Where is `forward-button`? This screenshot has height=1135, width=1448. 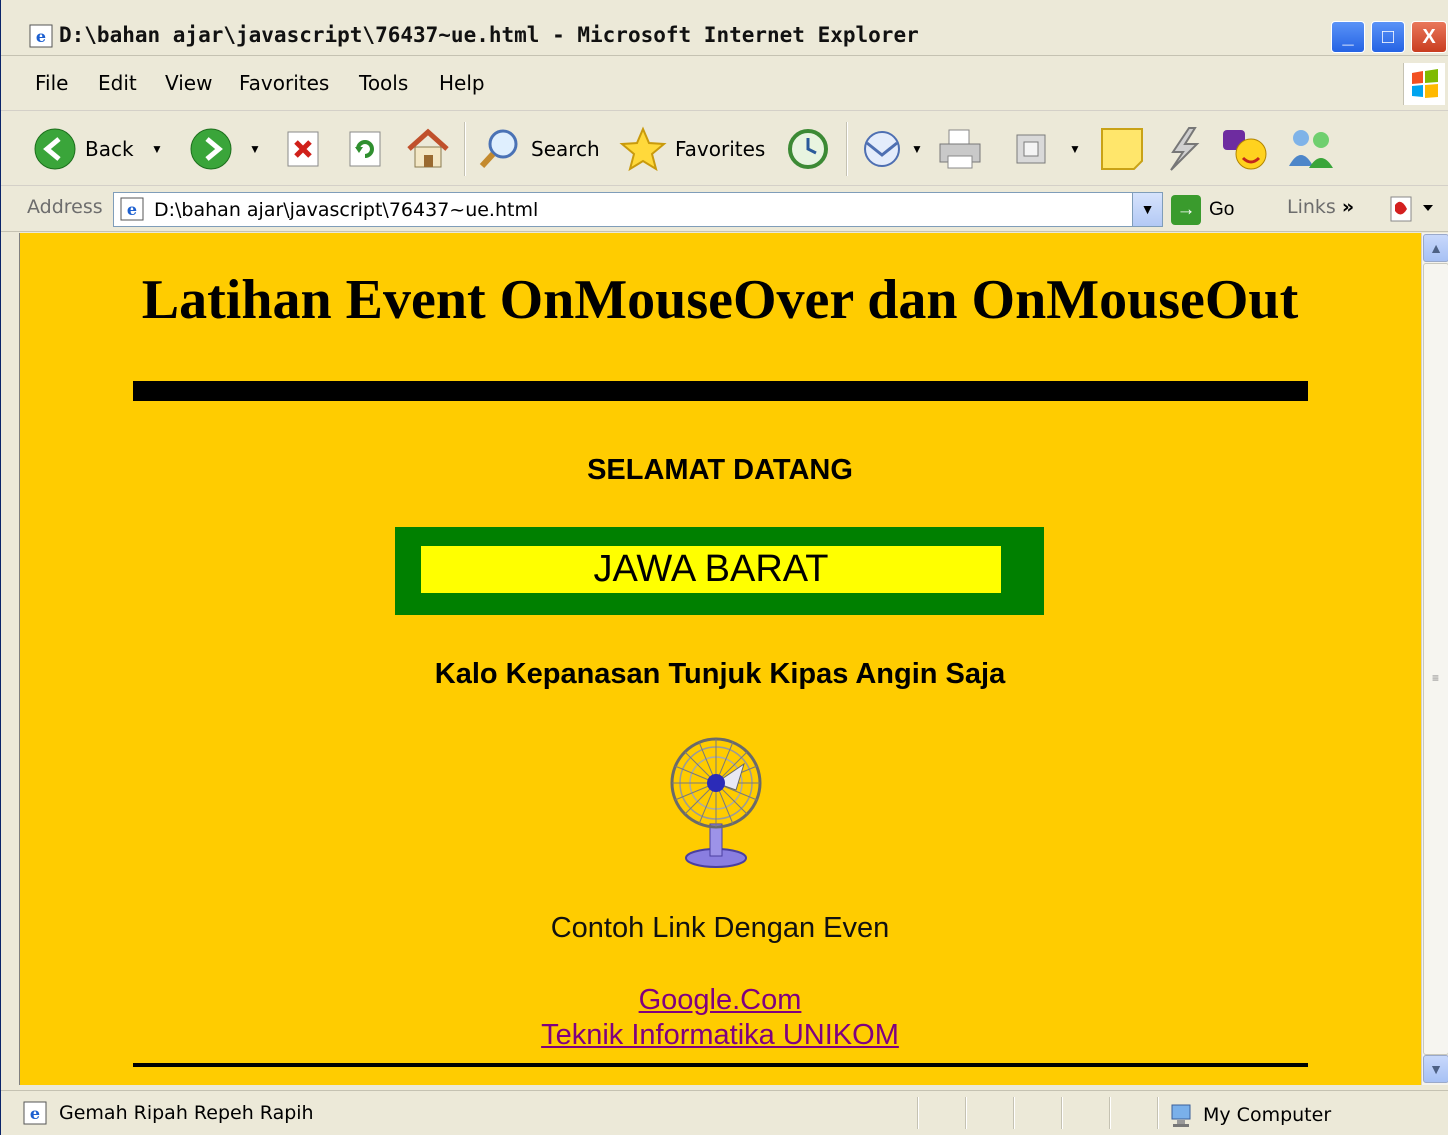
forward-button is located at coordinates (211, 149).